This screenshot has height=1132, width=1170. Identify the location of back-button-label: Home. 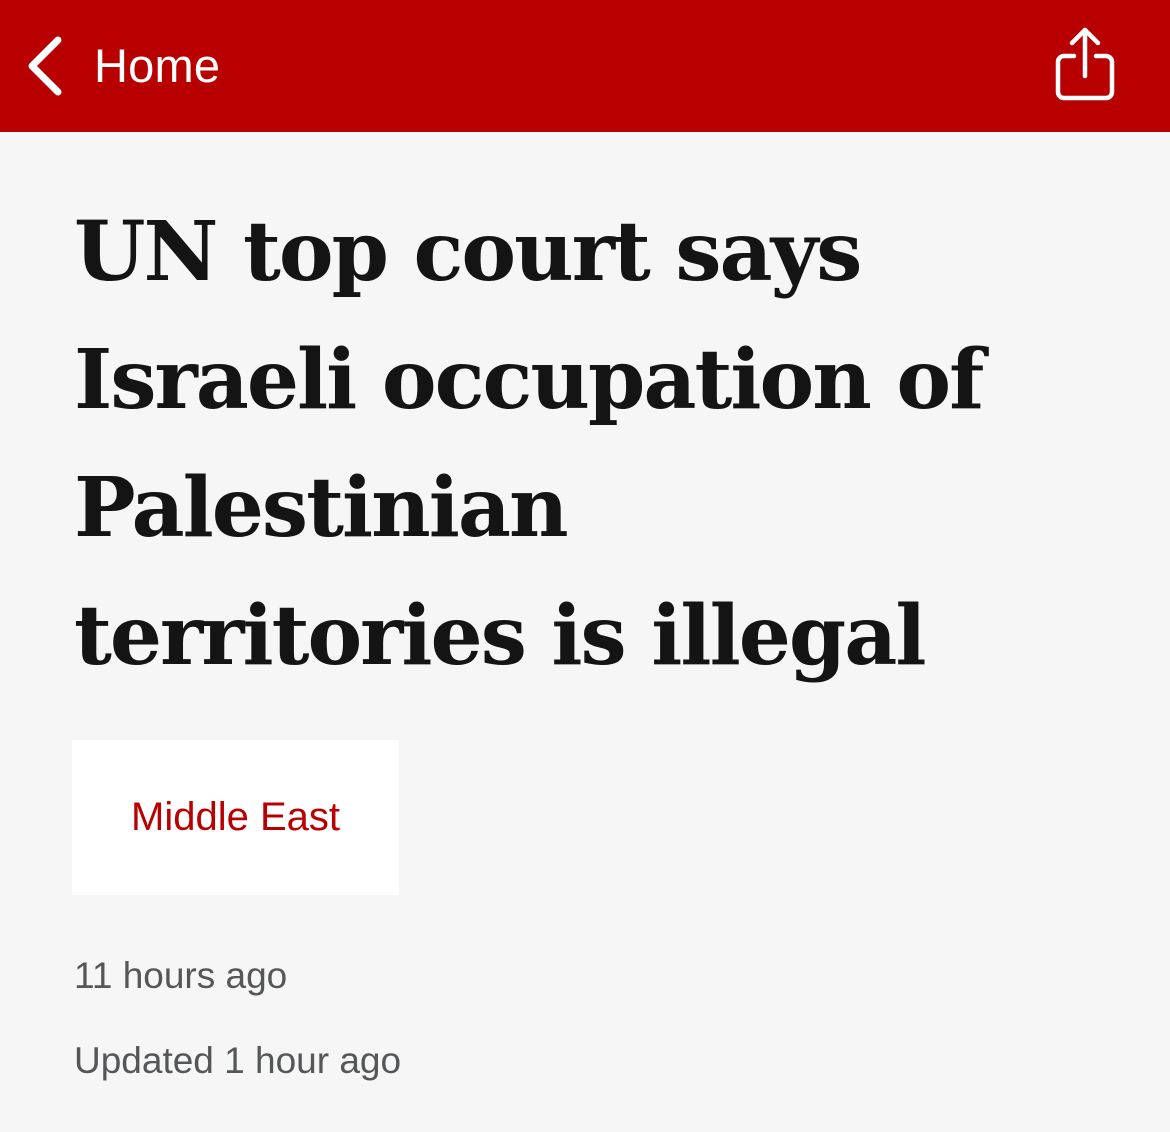
(157, 65).